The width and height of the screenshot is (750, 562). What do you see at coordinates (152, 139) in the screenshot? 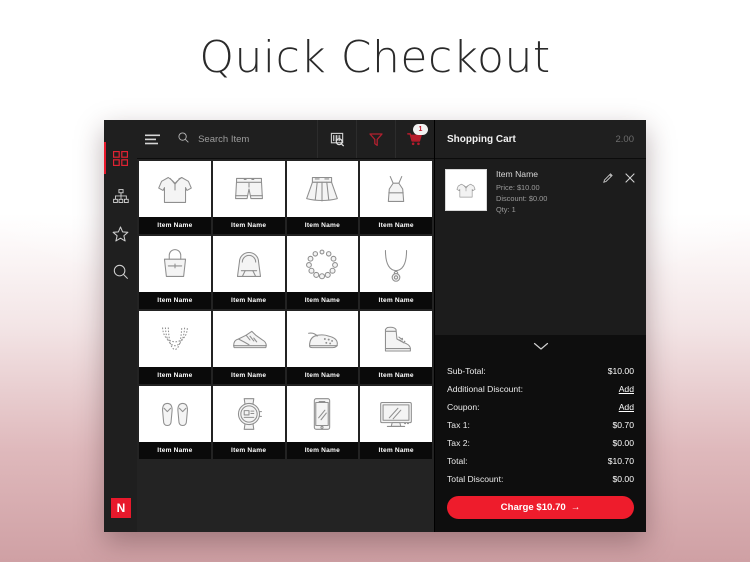
I see `hamburger-icon` at bounding box center [152, 139].